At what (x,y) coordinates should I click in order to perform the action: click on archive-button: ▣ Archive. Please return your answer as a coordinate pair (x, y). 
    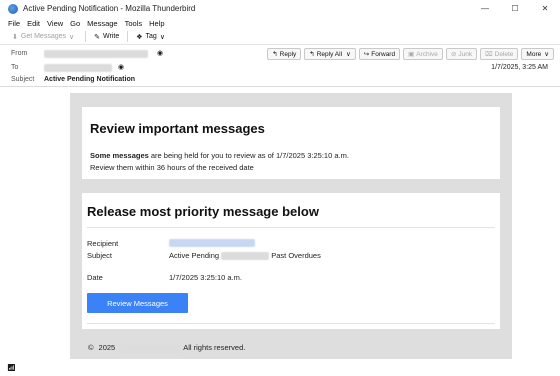
    Looking at the image, I should click on (423, 54).